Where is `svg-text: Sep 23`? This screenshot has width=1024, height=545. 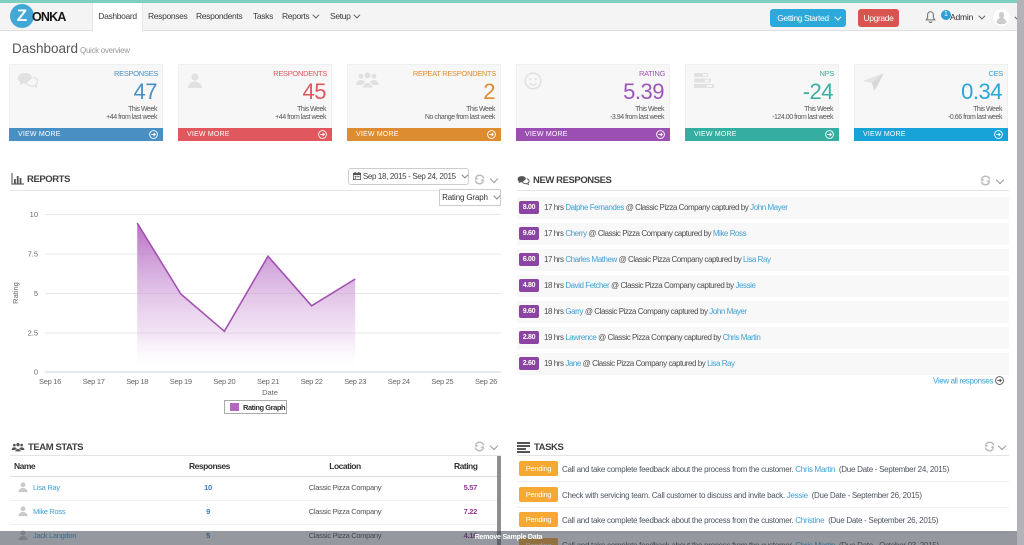 svg-text: Sep 23 is located at coordinates (355, 381).